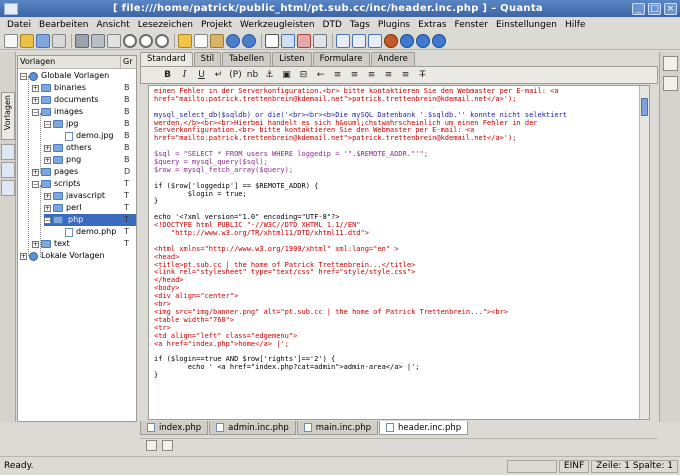  What do you see at coordinates (43, 40) in the screenshot?
I see `open-recent-icon` at bounding box center [43, 40].